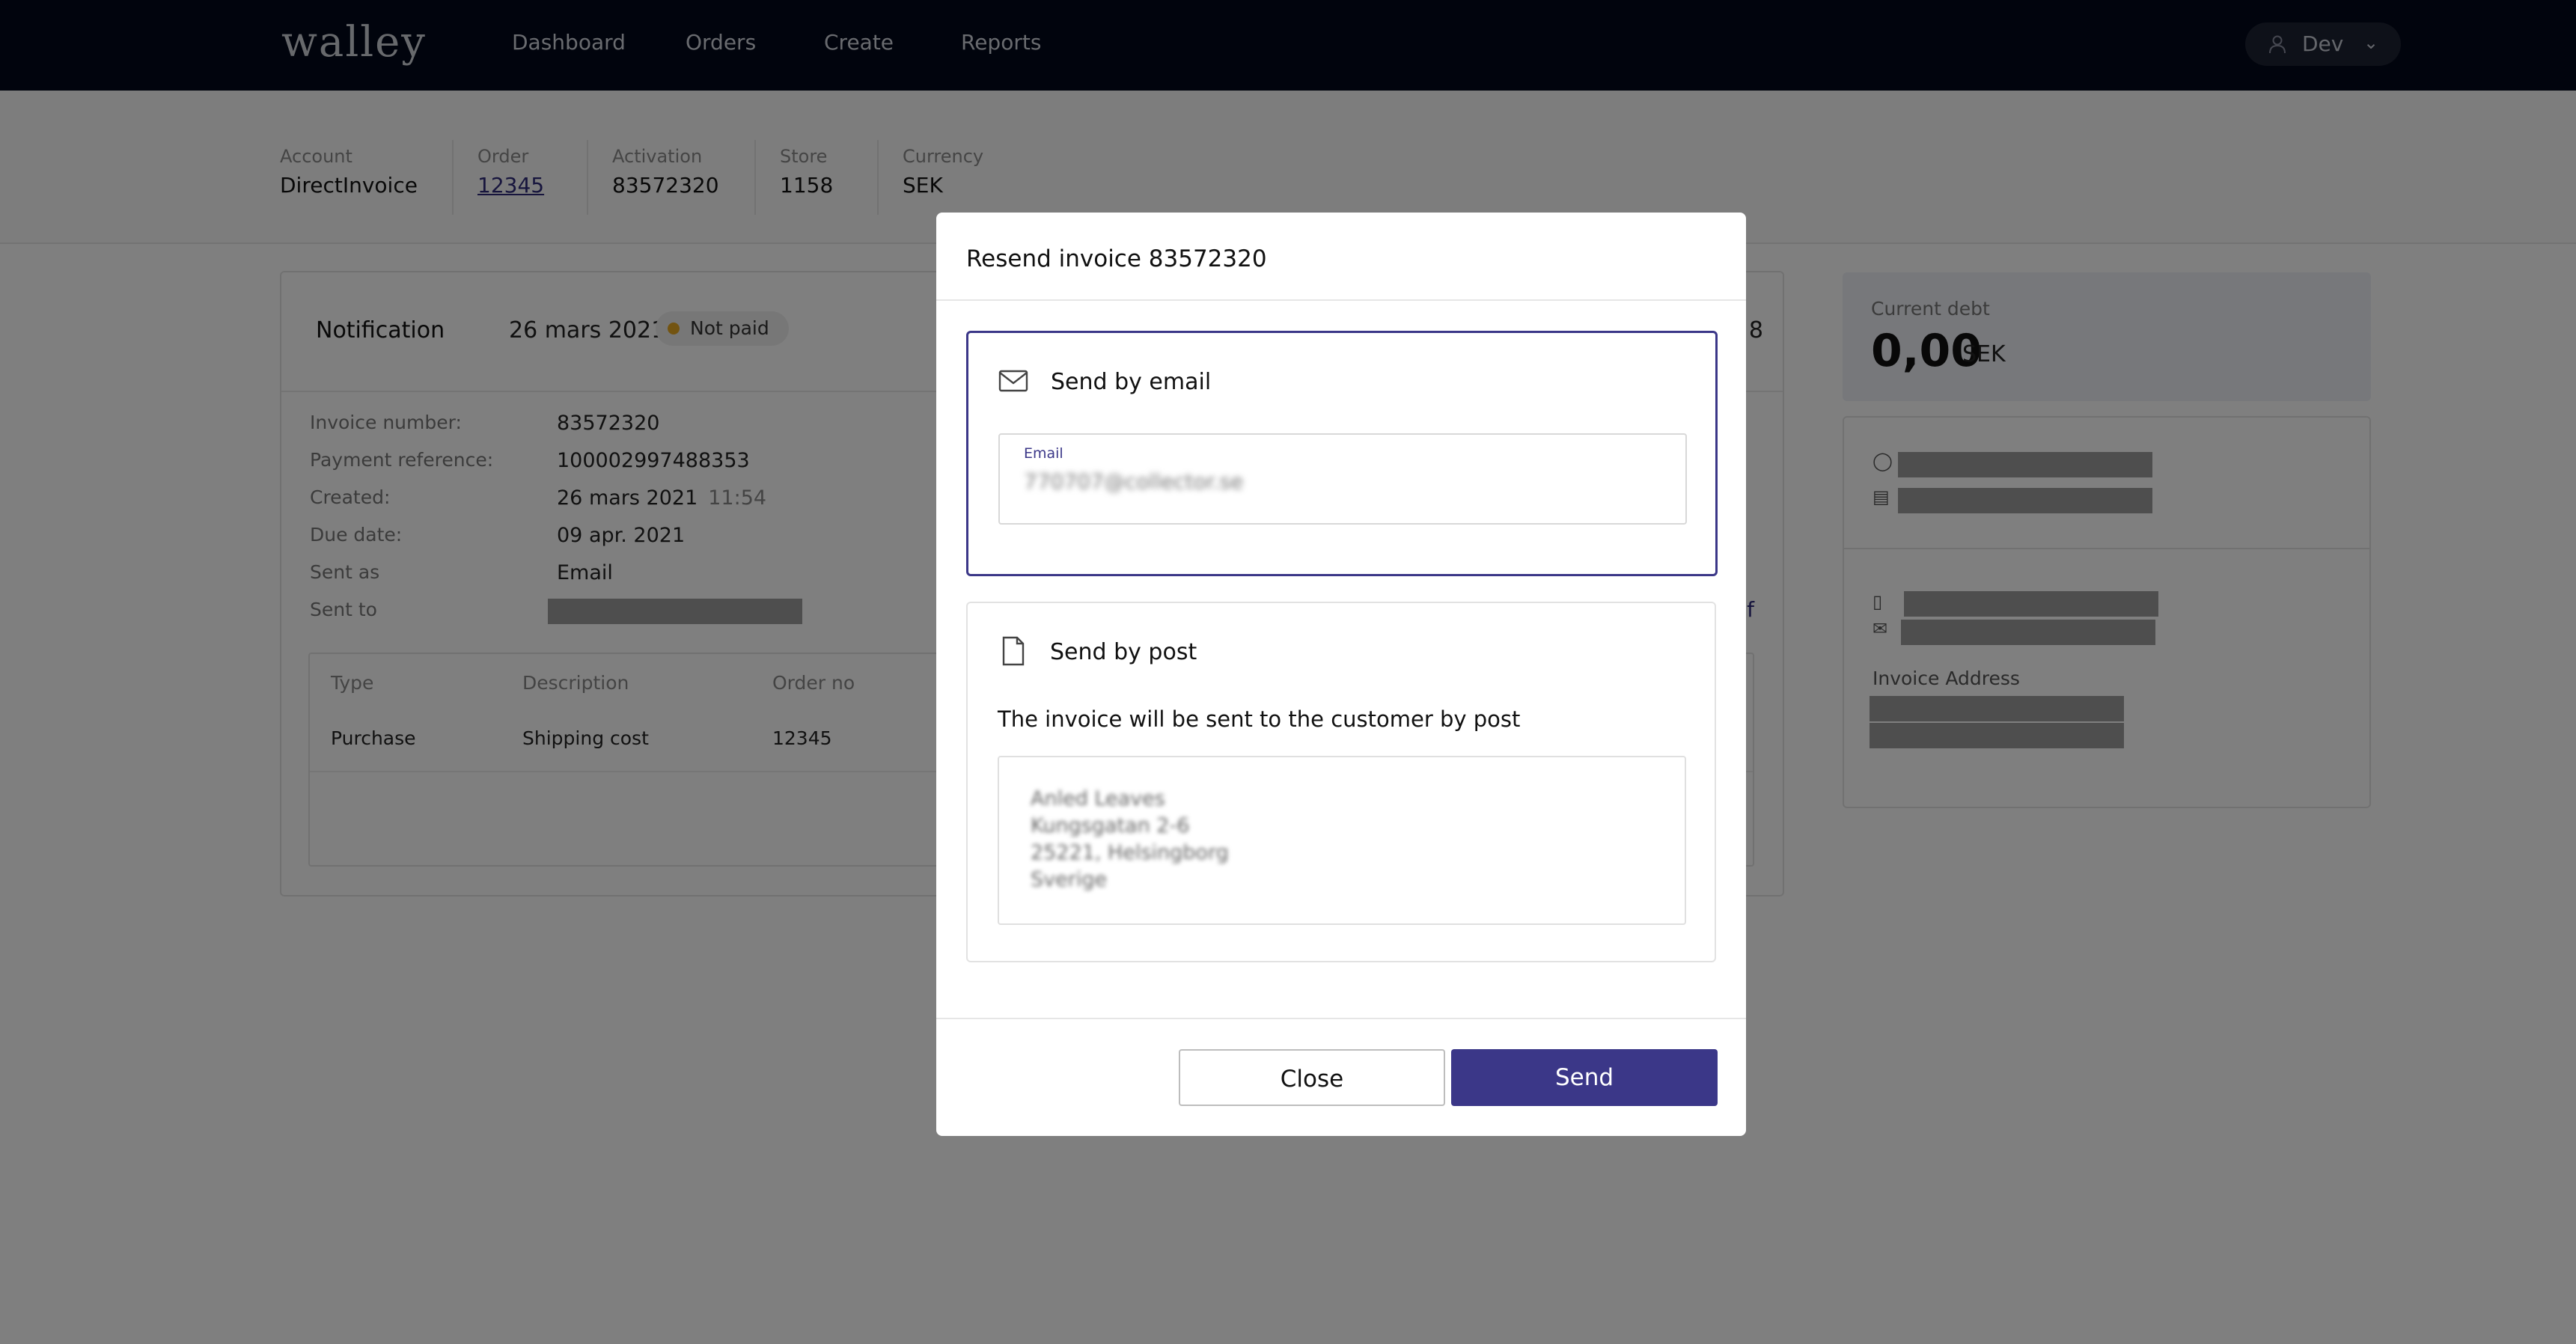 This screenshot has height=1344, width=2576. What do you see at coordinates (1342, 479) in the screenshot?
I see `email-field: Email 770707@collector.se` at bounding box center [1342, 479].